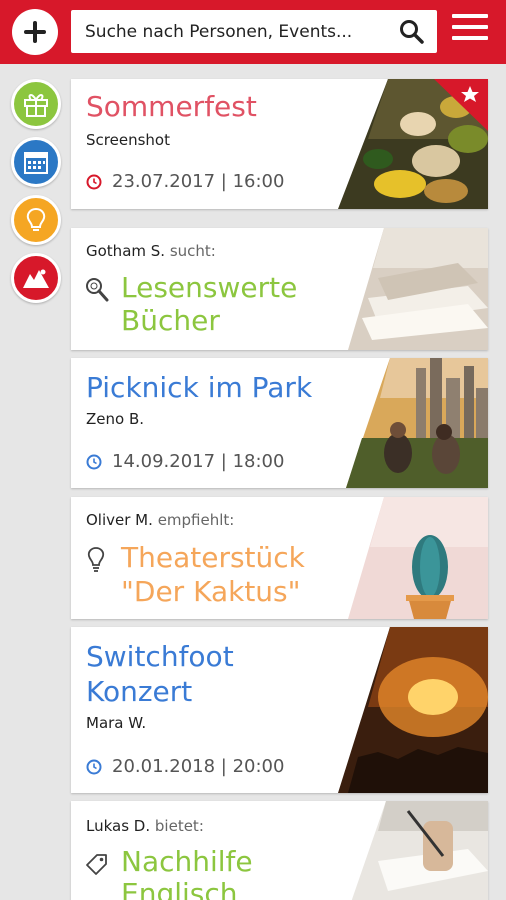 The image size is (506, 900). Describe the element at coordinates (279, 144) in the screenshot. I see `event-card-sommerfest: Sommerfest Screenshot 23.07.2017 | 16:00` at that location.